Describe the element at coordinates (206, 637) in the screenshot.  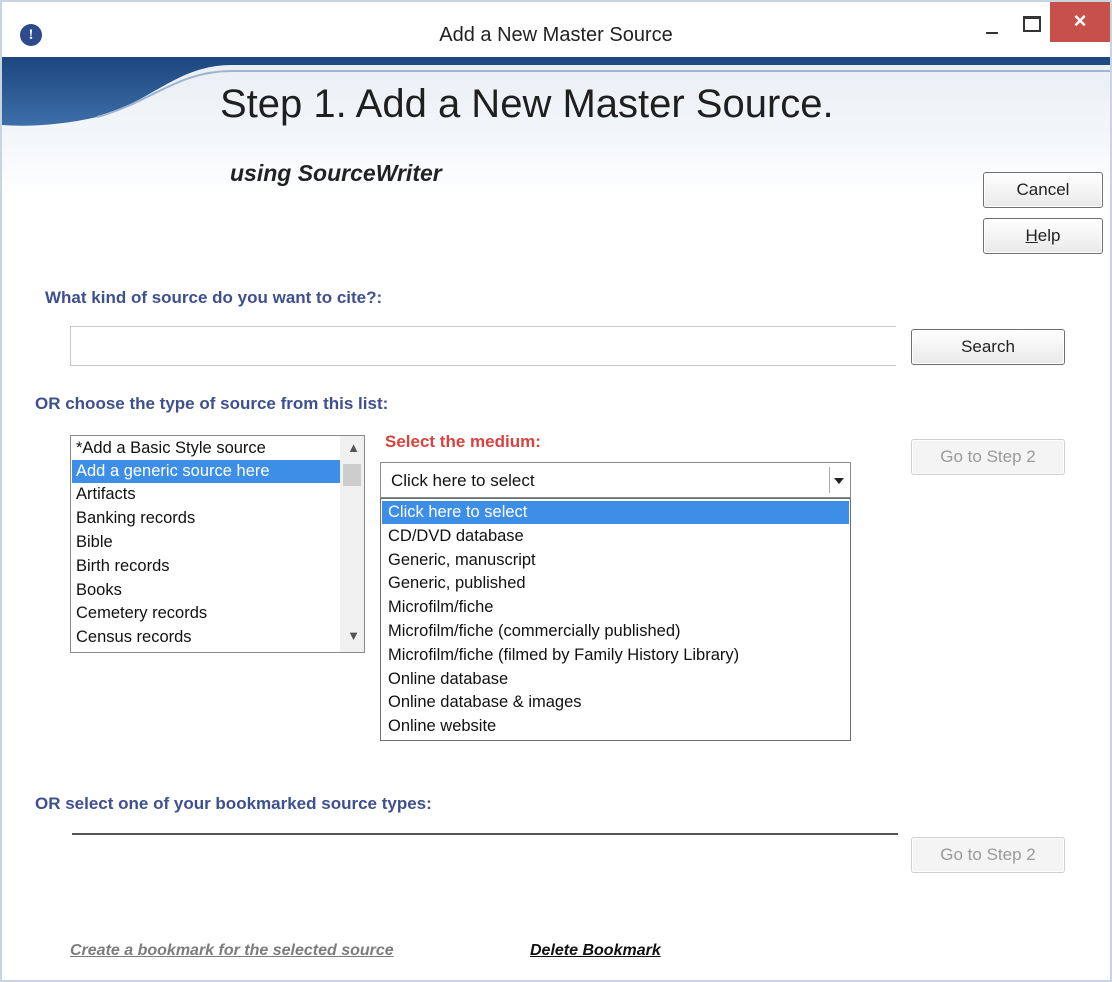
I see `list-item: Census records` at that location.